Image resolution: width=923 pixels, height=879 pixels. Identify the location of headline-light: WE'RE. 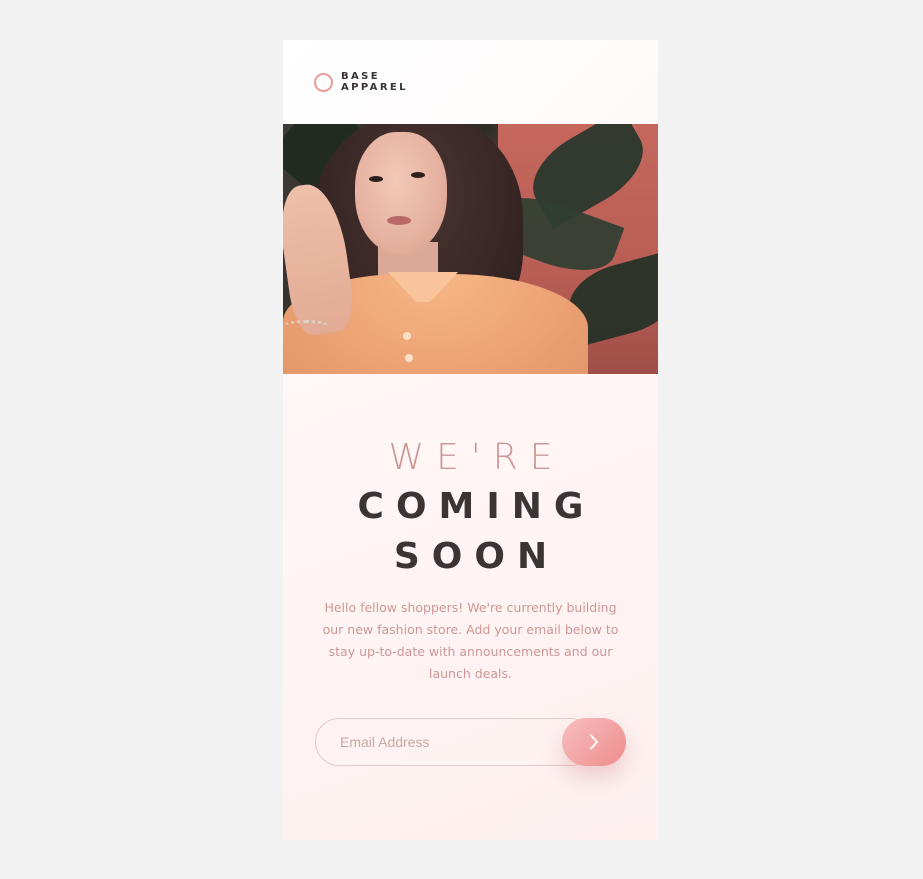
(476, 457).